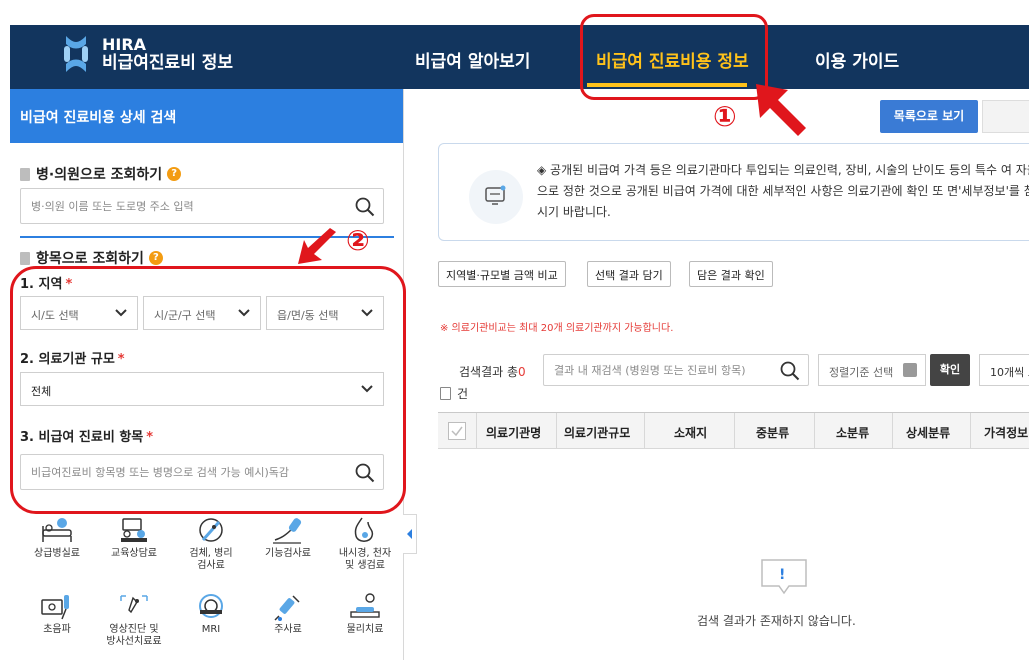  What do you see at coordinates (55, 607) in the screenshot?
I see `ultrasound-icon` at bounding box center [55, 607].